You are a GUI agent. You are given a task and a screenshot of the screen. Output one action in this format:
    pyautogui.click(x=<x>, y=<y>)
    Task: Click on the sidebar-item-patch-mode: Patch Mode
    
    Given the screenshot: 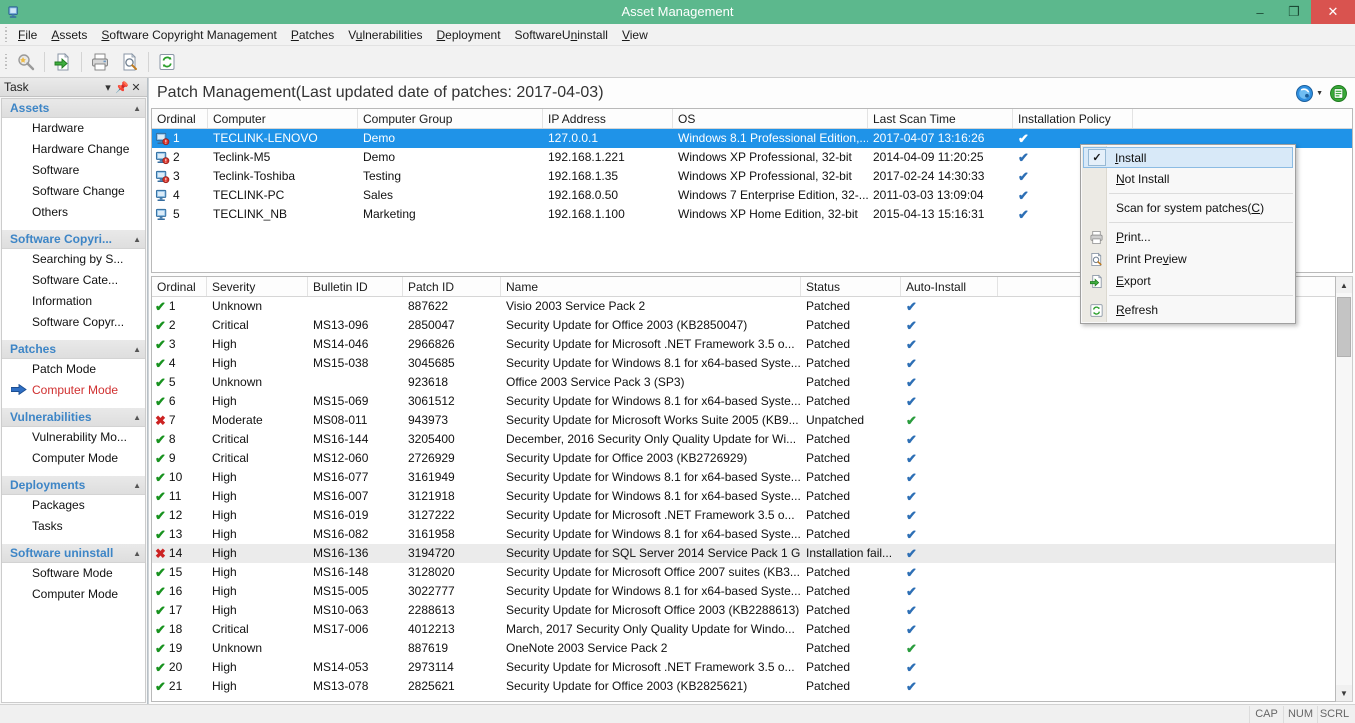 What is the action you would take?
    pyautogui.click(x=73, y=369)
    